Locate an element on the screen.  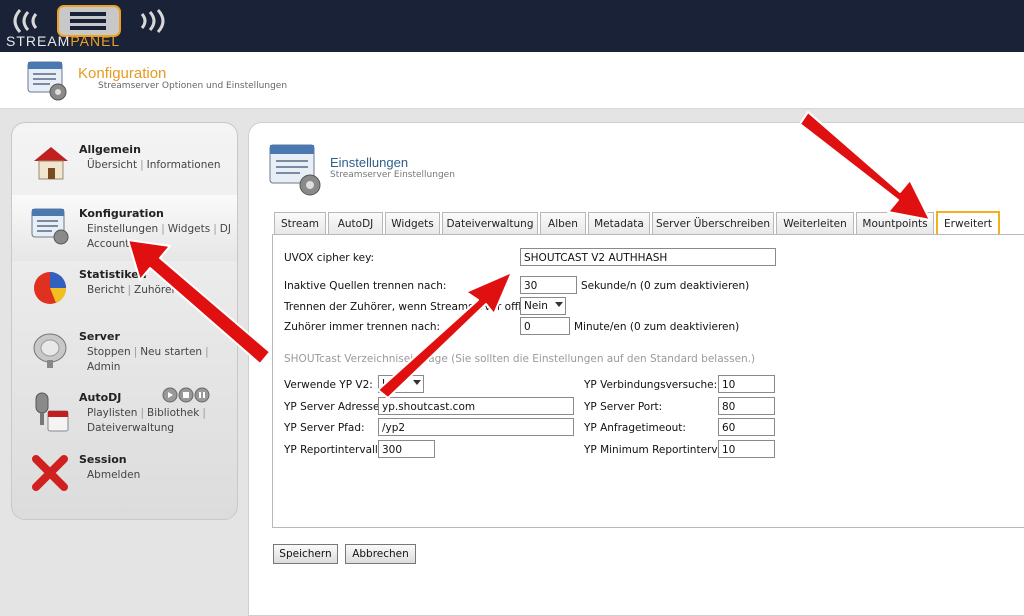
sidebar-link-admin: Admin is located at coordinates (103, 367).